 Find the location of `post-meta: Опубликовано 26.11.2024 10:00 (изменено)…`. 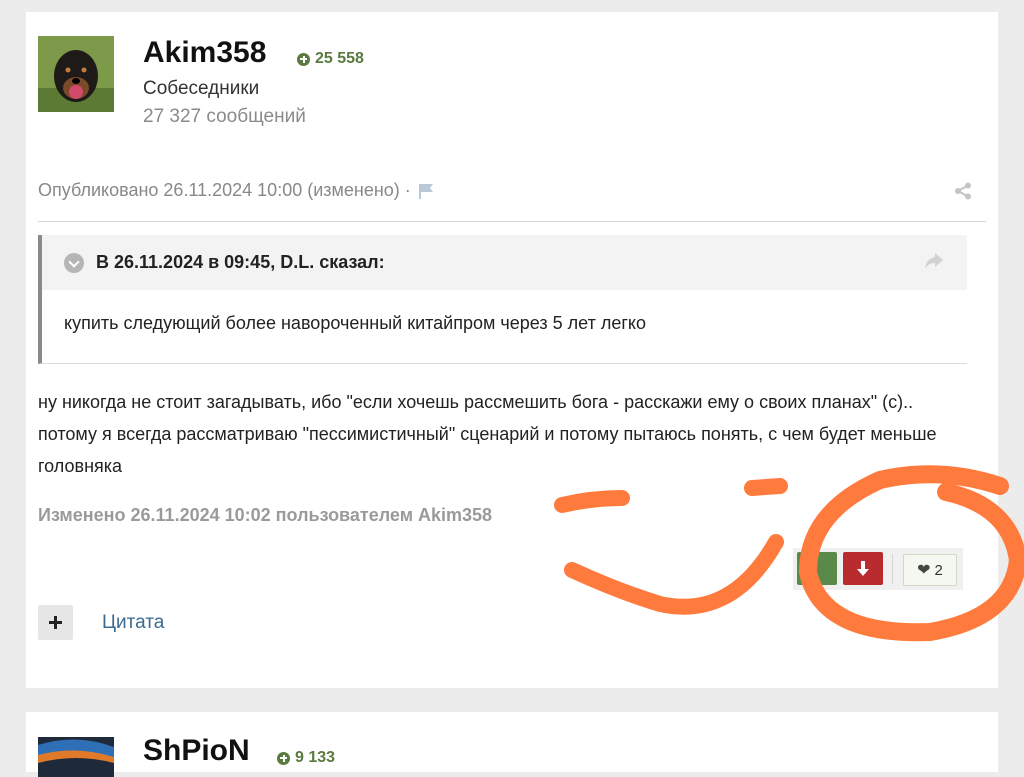

post-meta: Опубликовано 26.11.2024 10:00 (изменено)… is located at coordinates (236, 190).